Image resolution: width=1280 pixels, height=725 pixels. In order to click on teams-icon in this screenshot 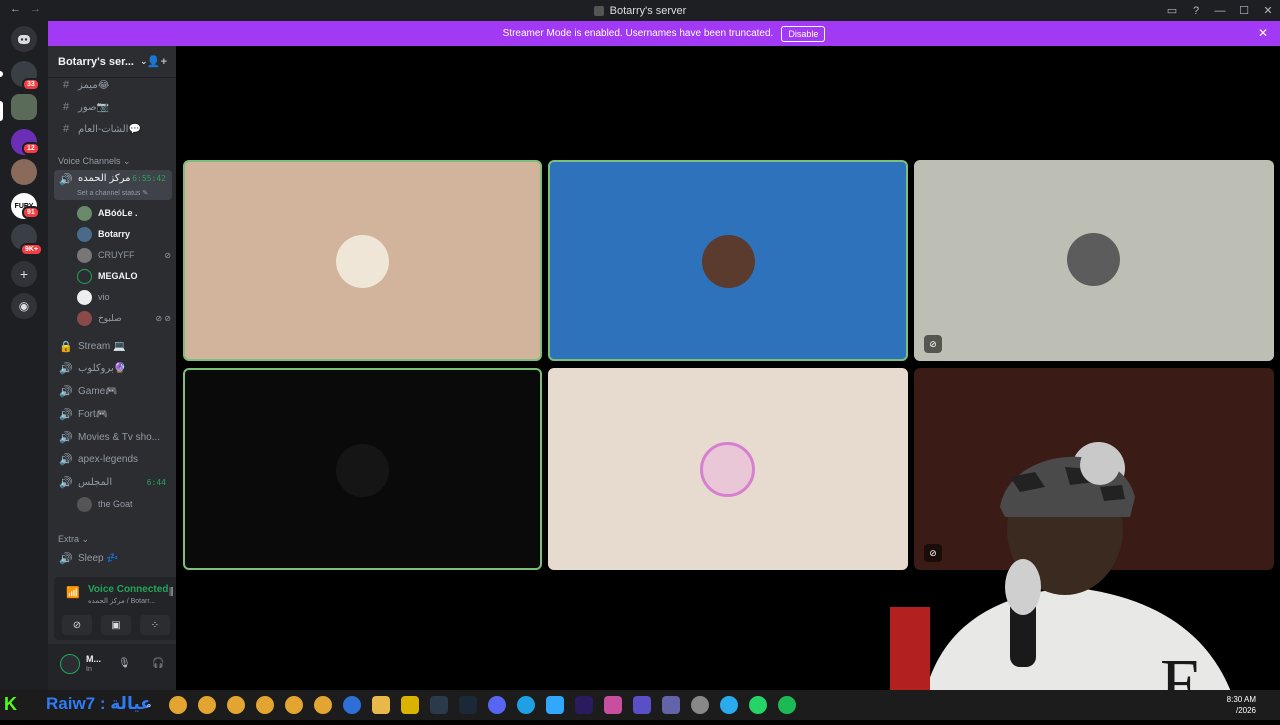, I will do `click(671, 705)`.